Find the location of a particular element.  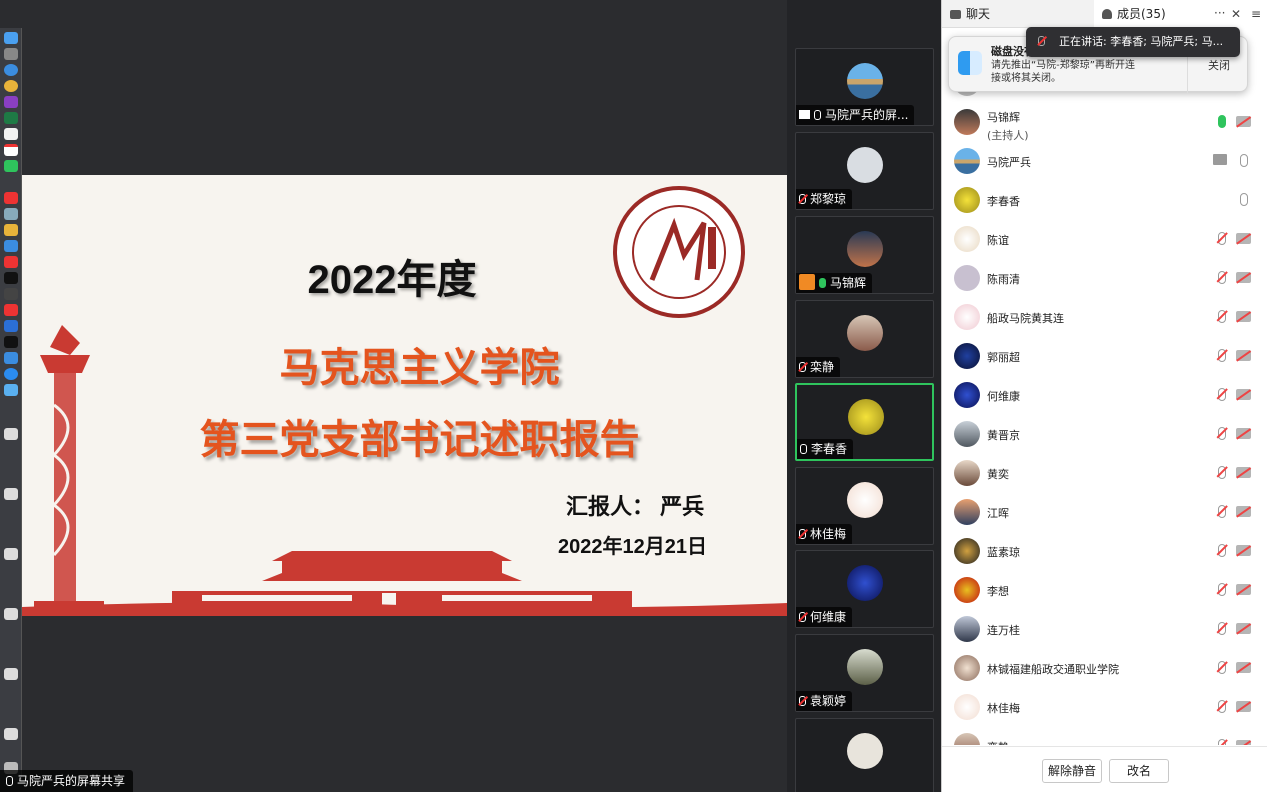

excel-icon is located at coordinates (11, 118).